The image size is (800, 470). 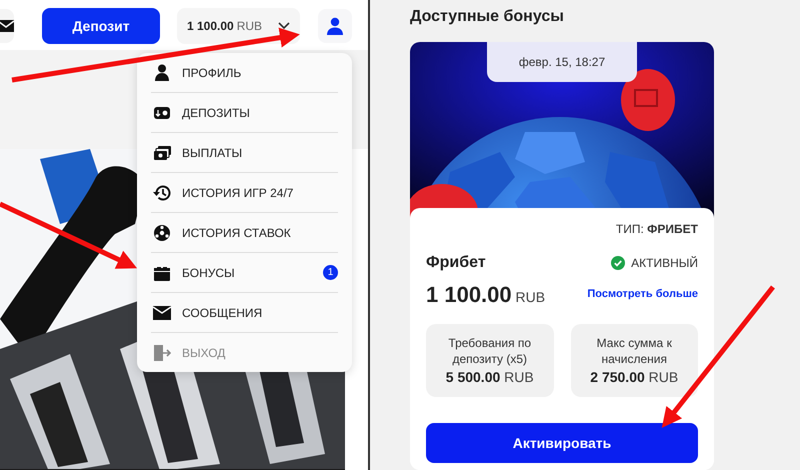 I want to click on status-label: АКТИВНЫЙ, so click(x=664, y=263).